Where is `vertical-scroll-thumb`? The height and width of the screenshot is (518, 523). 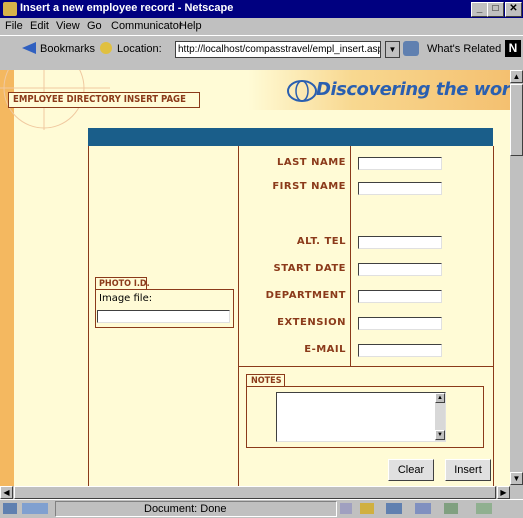
vertical-scroll-thumb is located at coordinates (516, 120).